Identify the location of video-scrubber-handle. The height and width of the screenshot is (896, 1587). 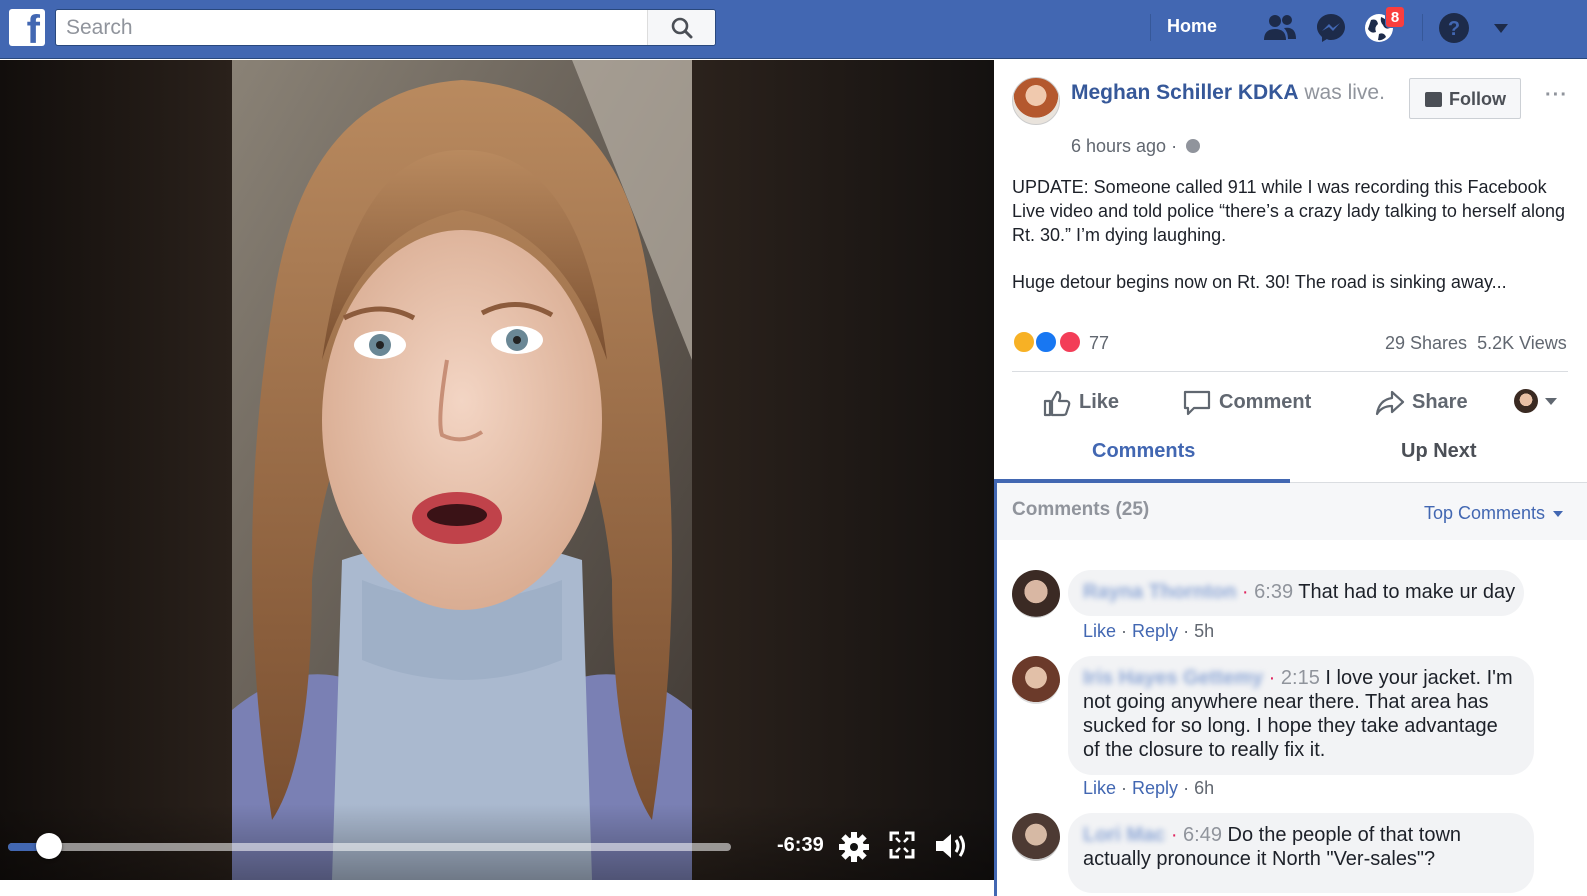
(49, 846).